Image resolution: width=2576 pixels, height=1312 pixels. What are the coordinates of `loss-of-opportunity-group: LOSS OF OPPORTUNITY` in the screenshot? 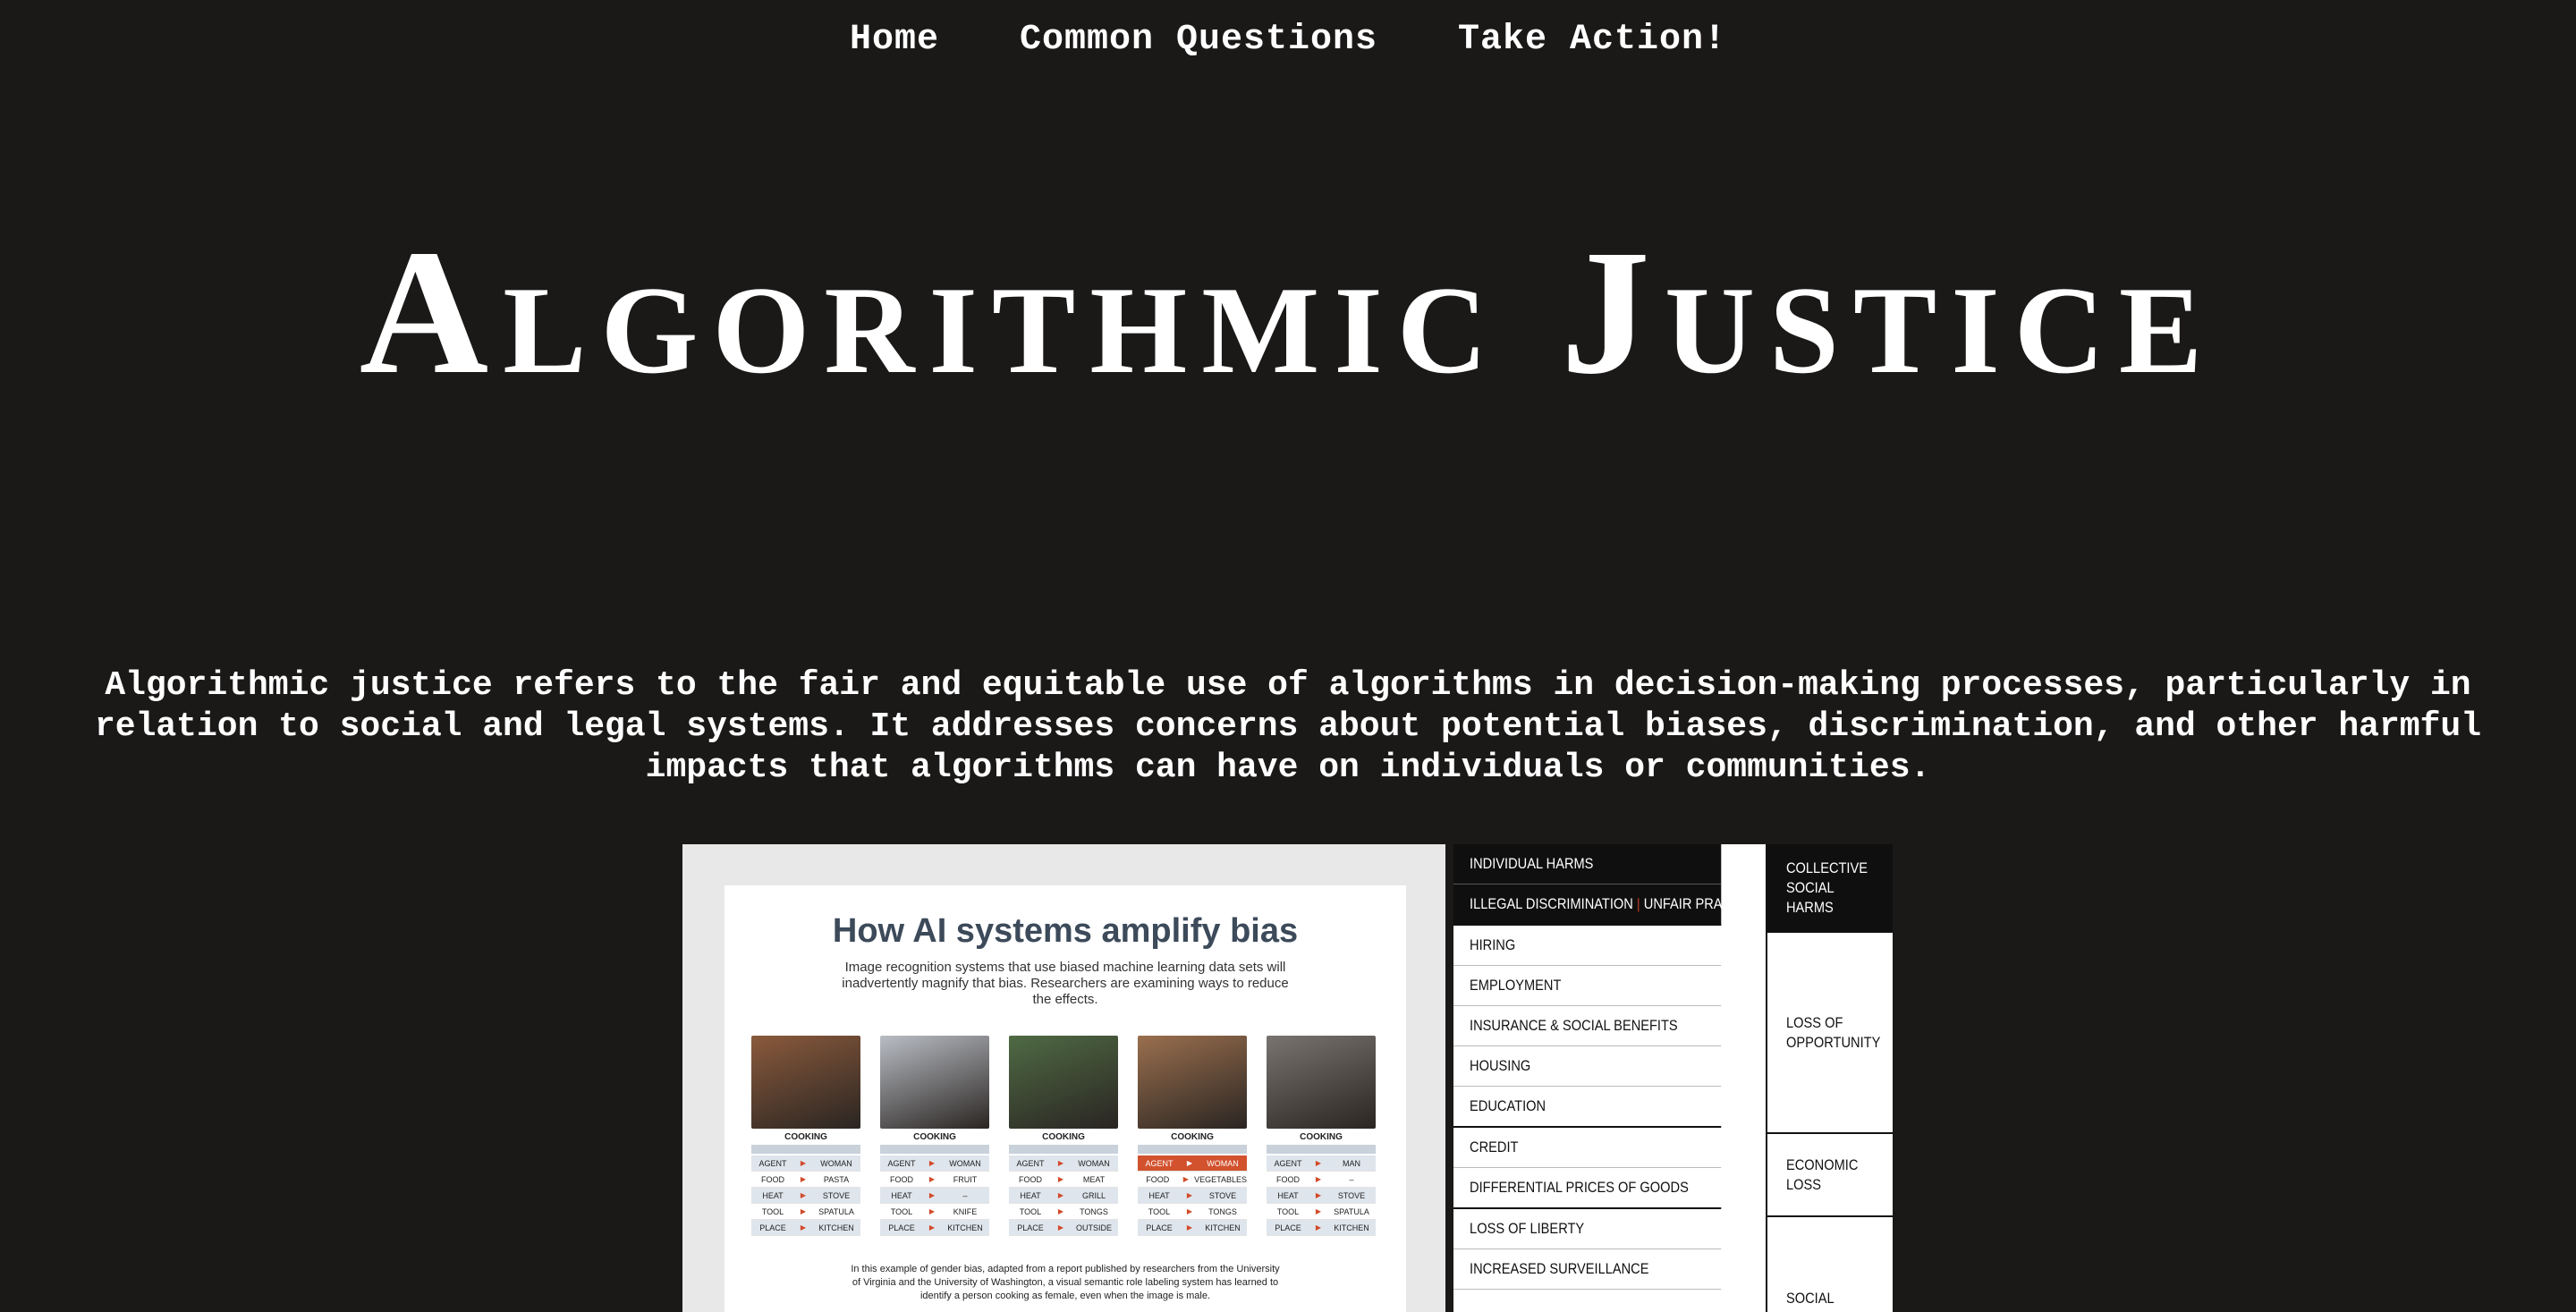 It's located at (1830, 1033).